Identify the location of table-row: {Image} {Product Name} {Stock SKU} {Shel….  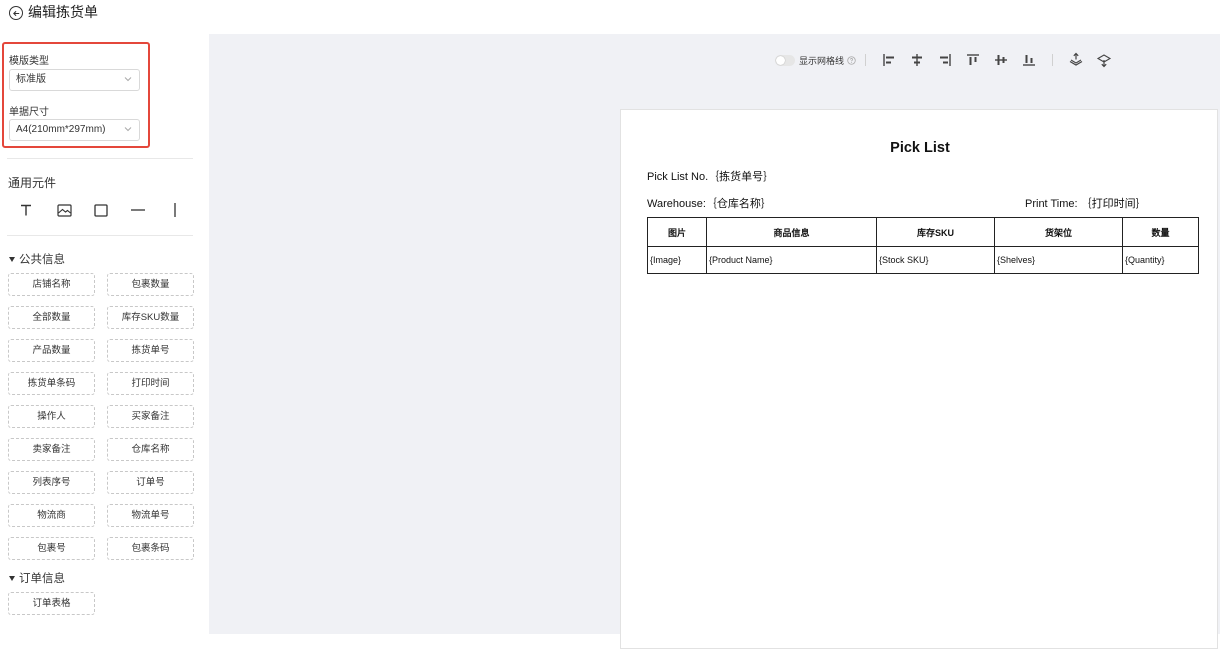
(923, 260).